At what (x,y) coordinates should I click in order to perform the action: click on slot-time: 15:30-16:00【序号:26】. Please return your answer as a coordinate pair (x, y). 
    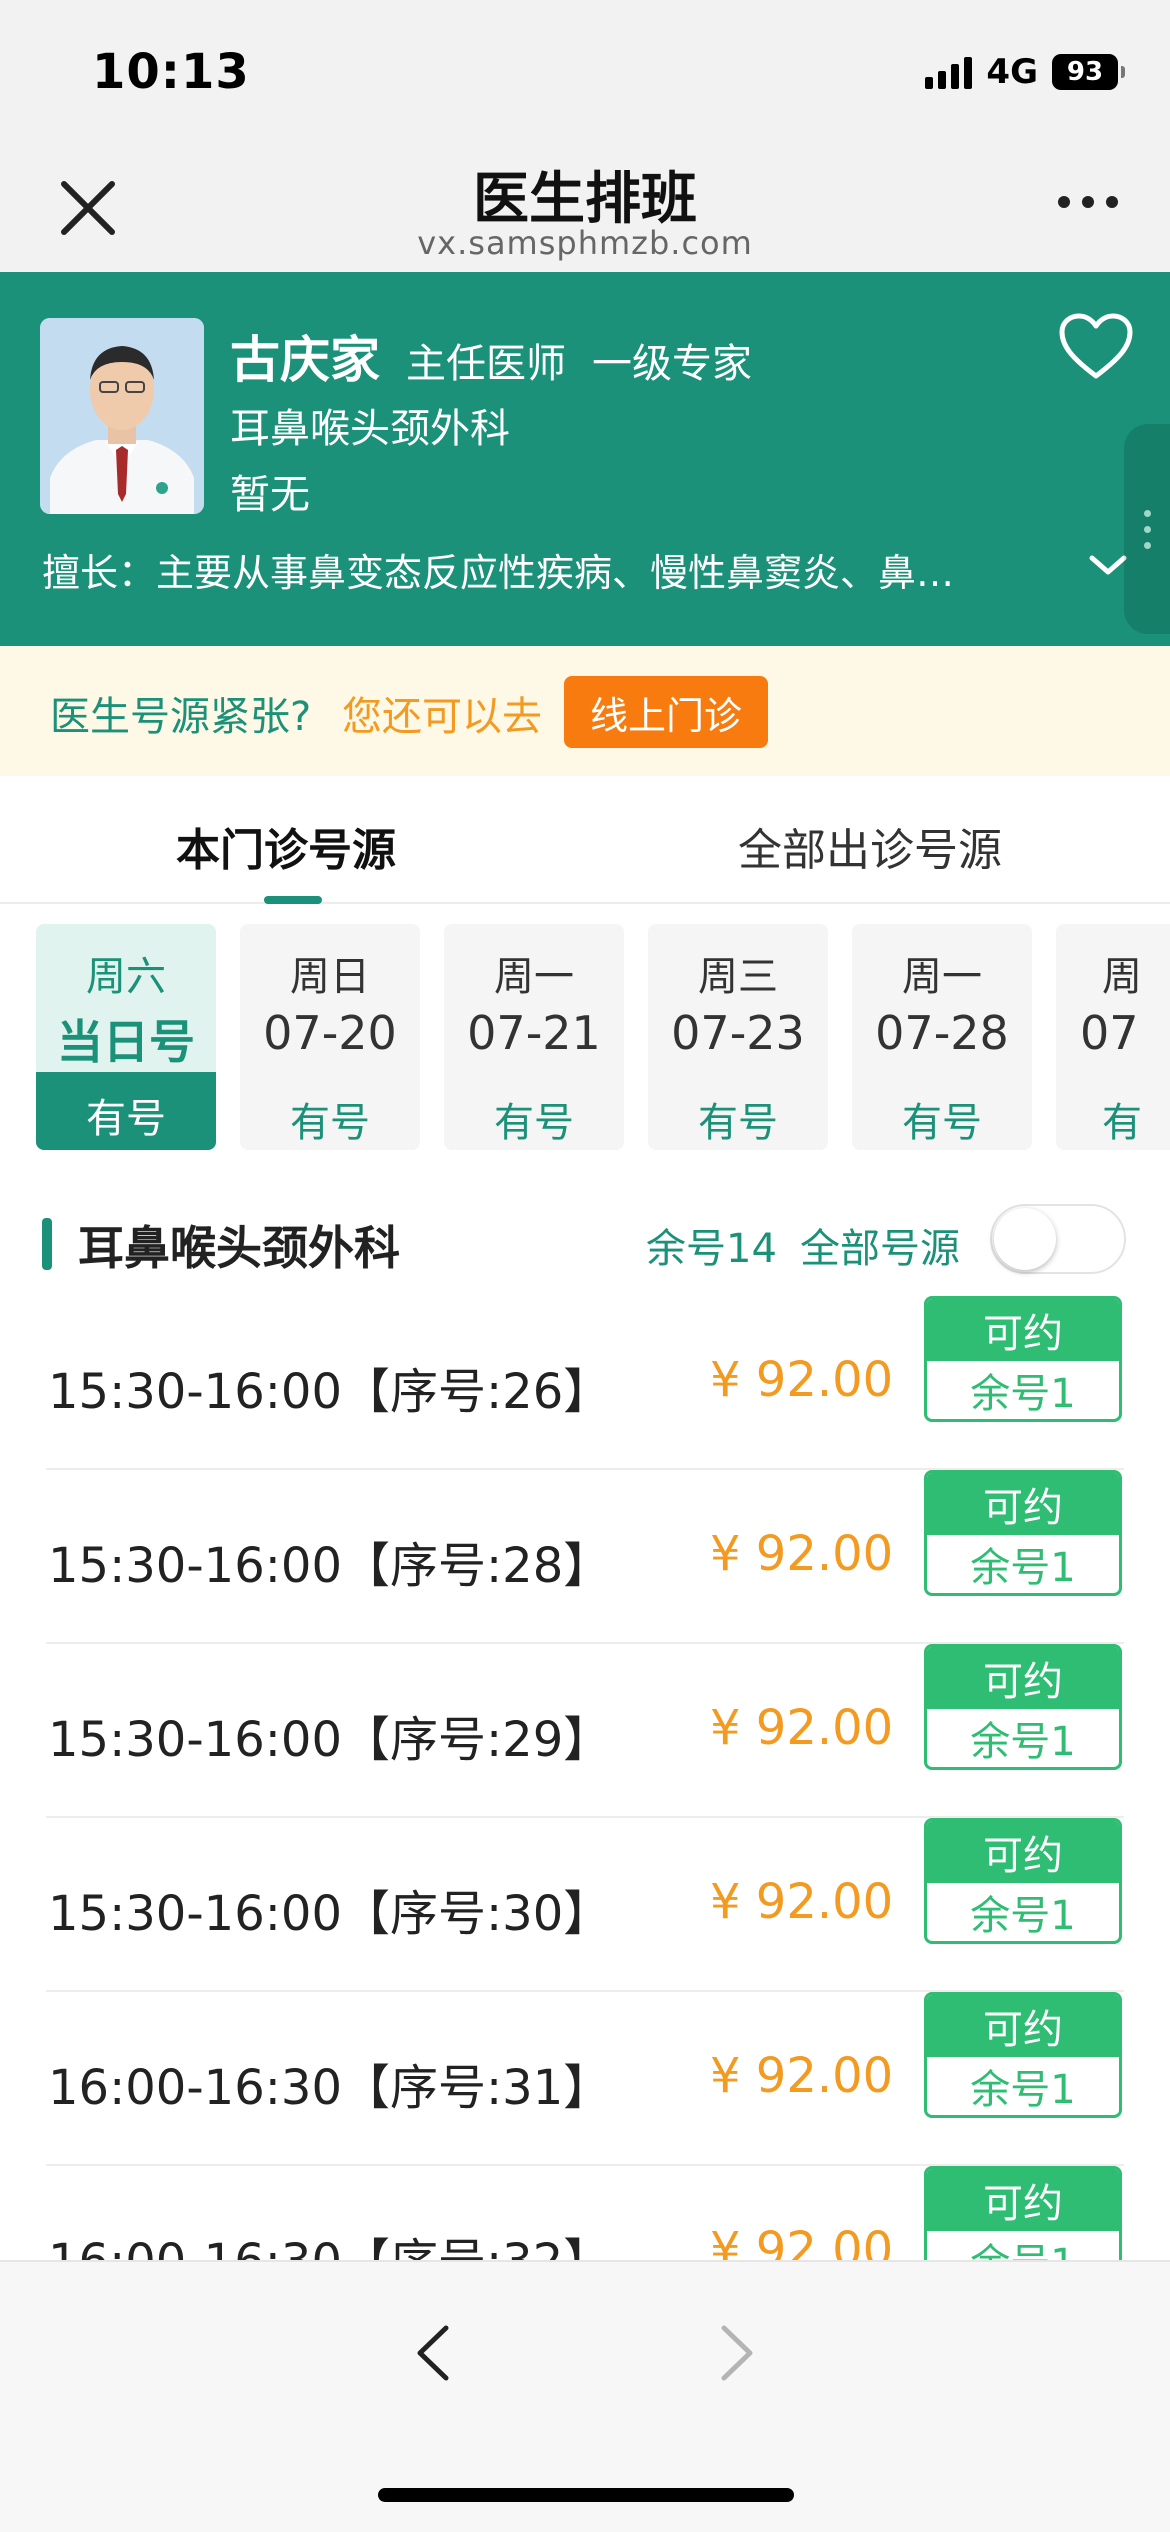
    Looking at the image, I should click on (330, 1392).